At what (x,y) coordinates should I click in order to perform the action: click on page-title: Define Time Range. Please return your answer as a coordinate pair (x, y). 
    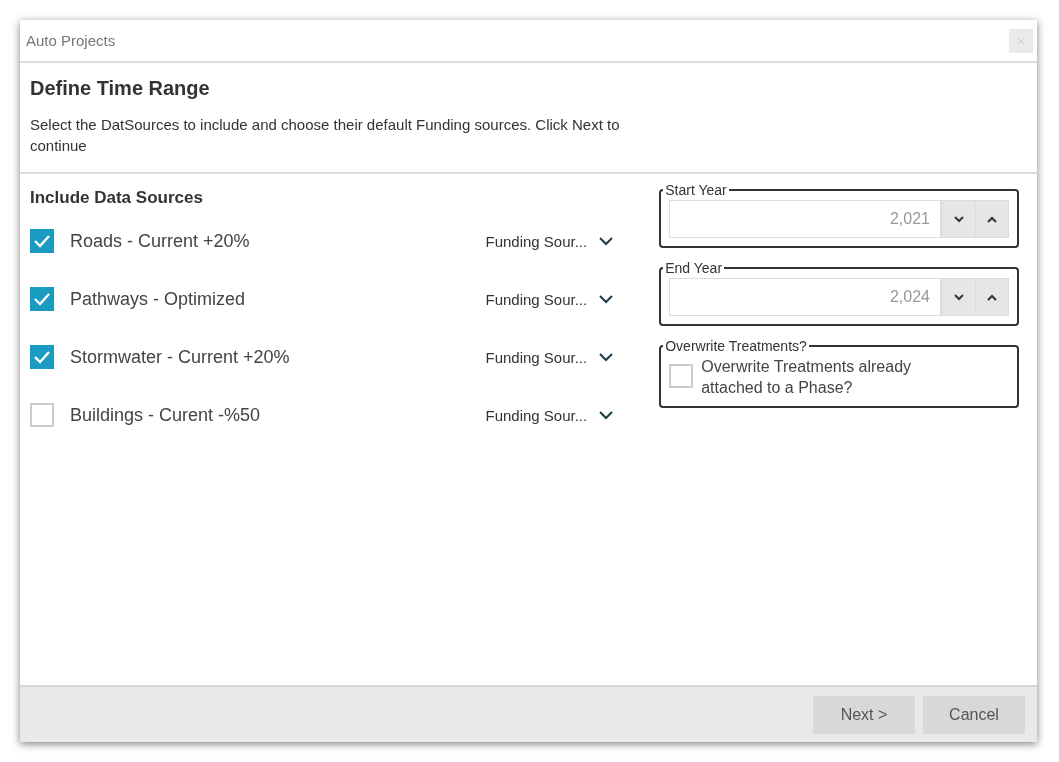
    Looking at the image, I should click on (120, 88).